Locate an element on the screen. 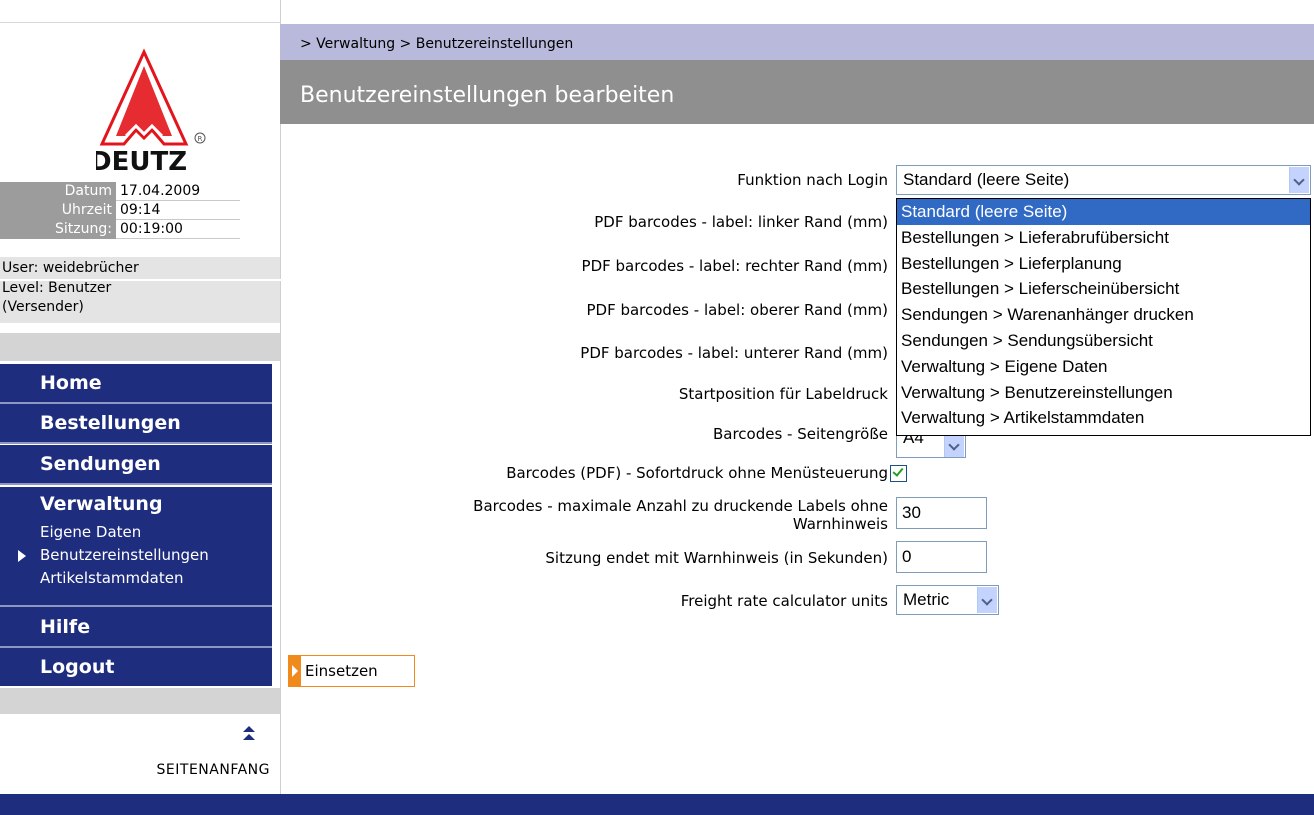  info-value: 09:14 is located at coordinates (178, 210).